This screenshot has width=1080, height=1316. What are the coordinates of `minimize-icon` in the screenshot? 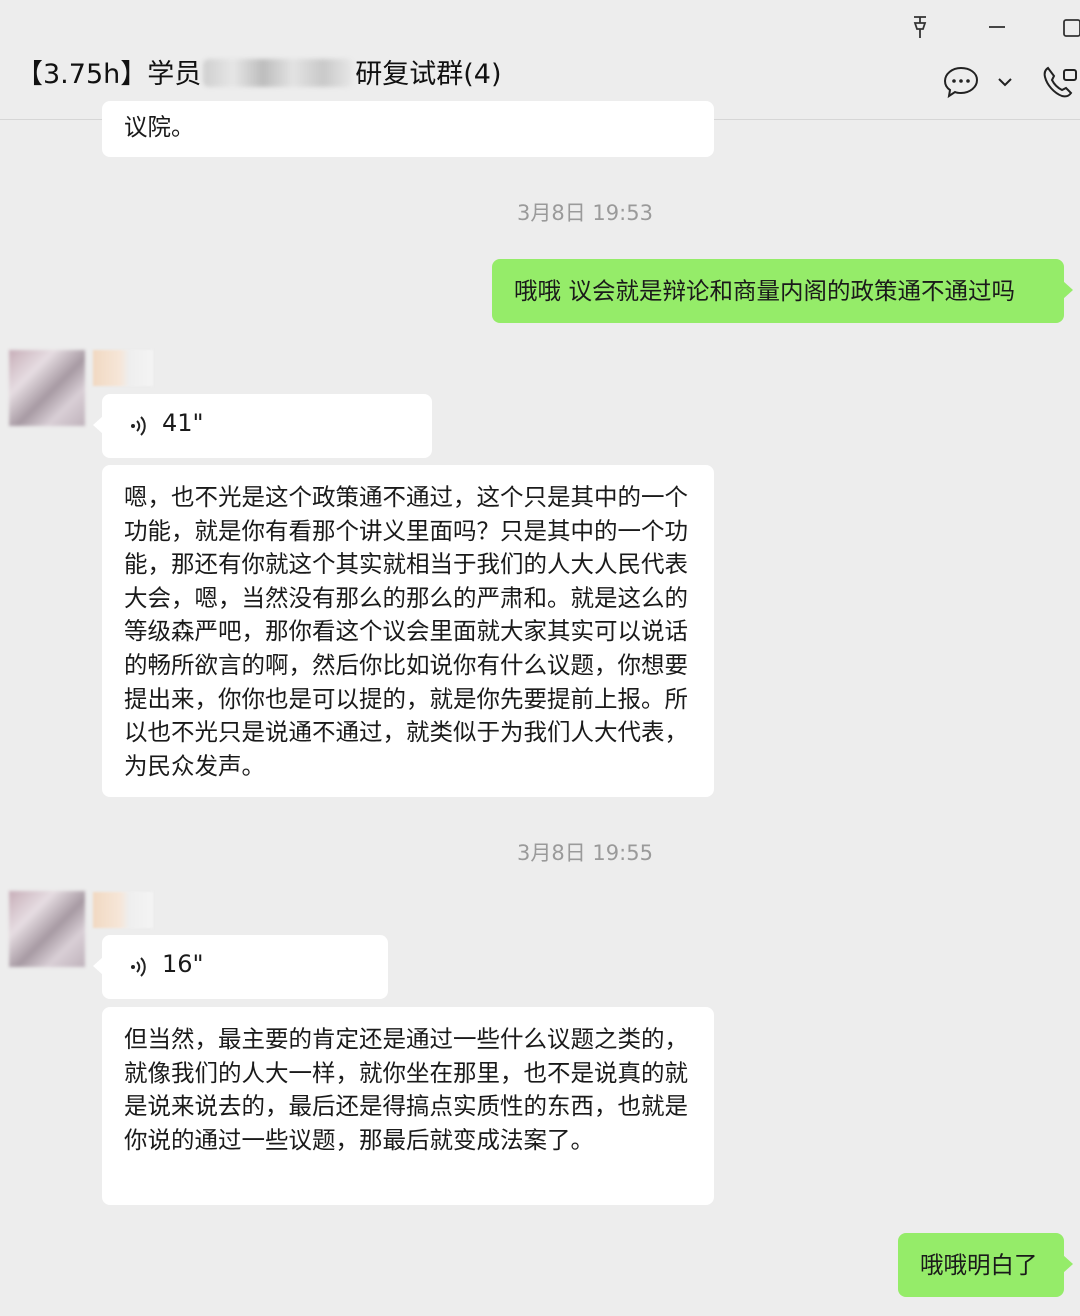 It's located at (997, 27).